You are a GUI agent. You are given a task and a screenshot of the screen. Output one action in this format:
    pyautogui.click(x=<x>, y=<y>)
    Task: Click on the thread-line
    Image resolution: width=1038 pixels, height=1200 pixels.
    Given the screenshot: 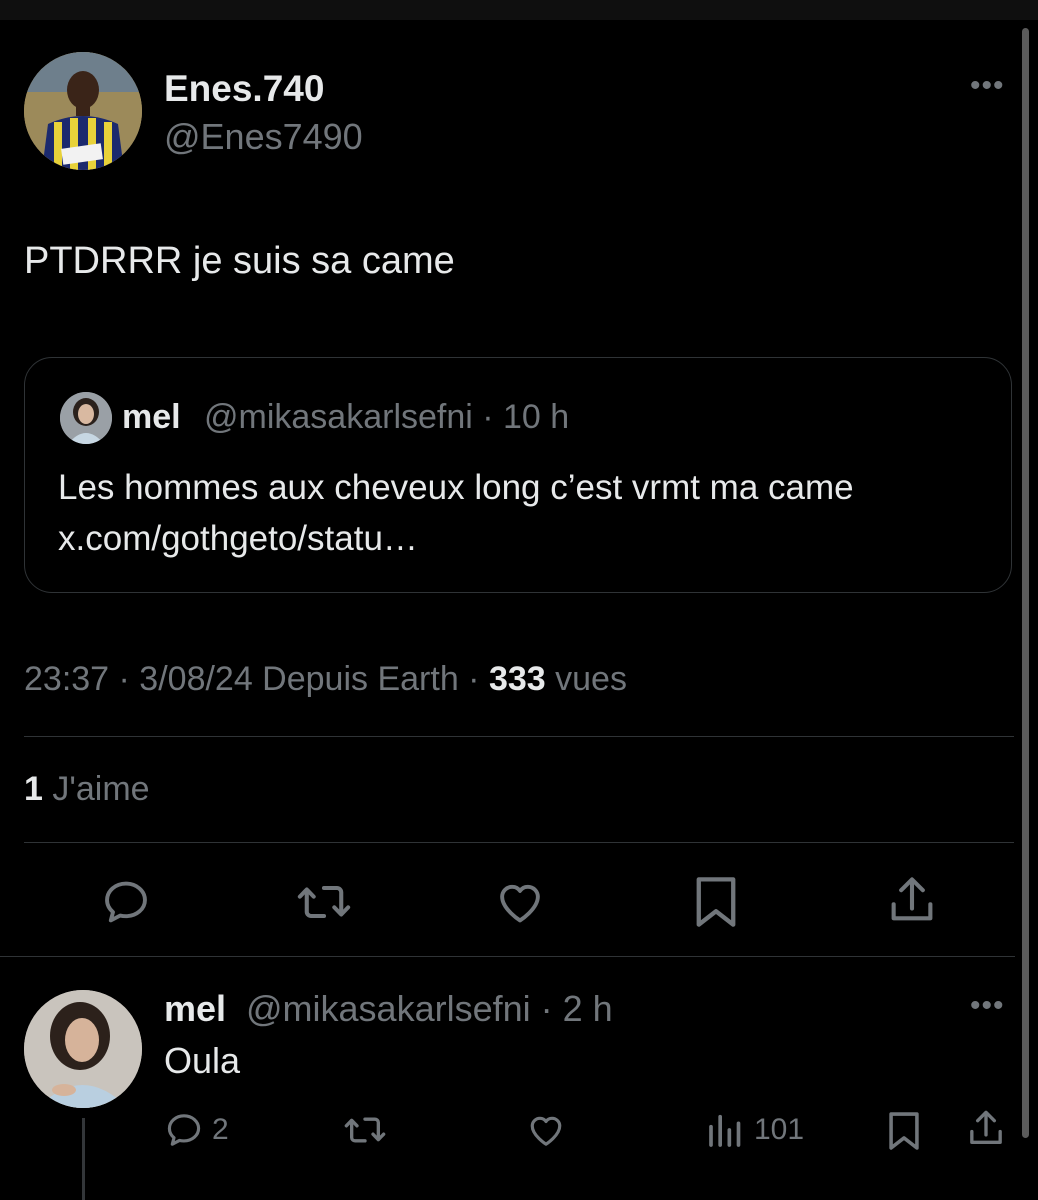 What is the action you would take?
    pyautogui.click(x=83, y=1159)
    